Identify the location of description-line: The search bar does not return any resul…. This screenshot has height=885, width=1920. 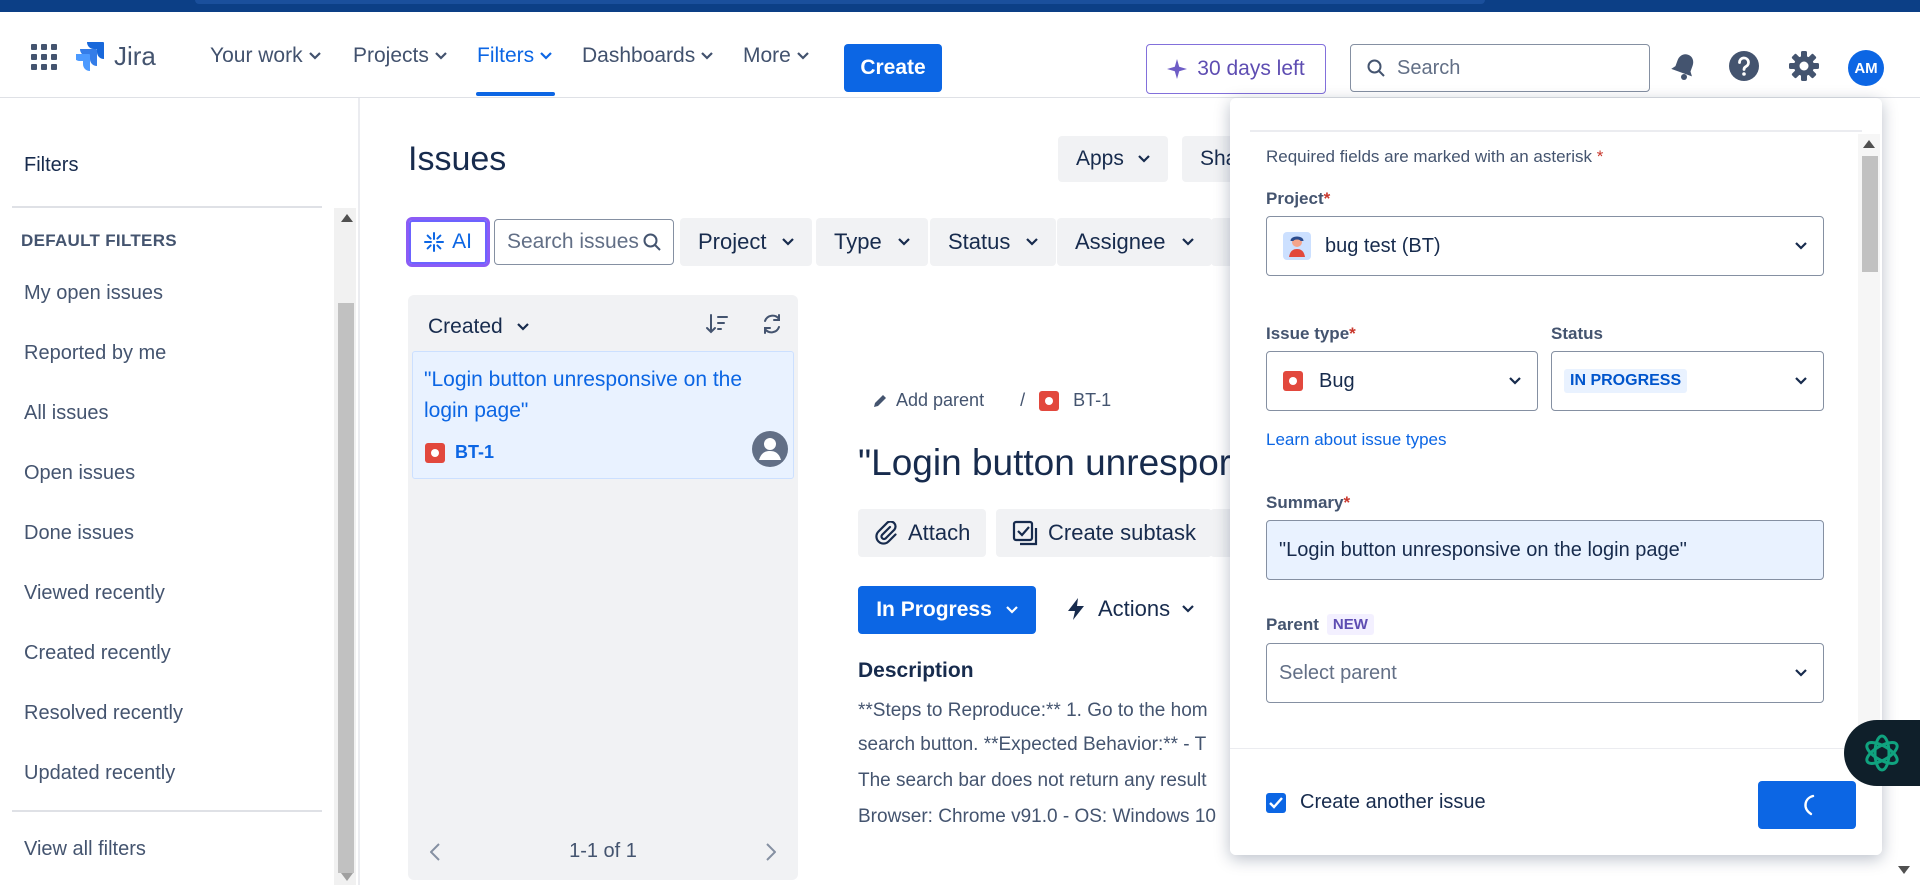
(1032, 781).